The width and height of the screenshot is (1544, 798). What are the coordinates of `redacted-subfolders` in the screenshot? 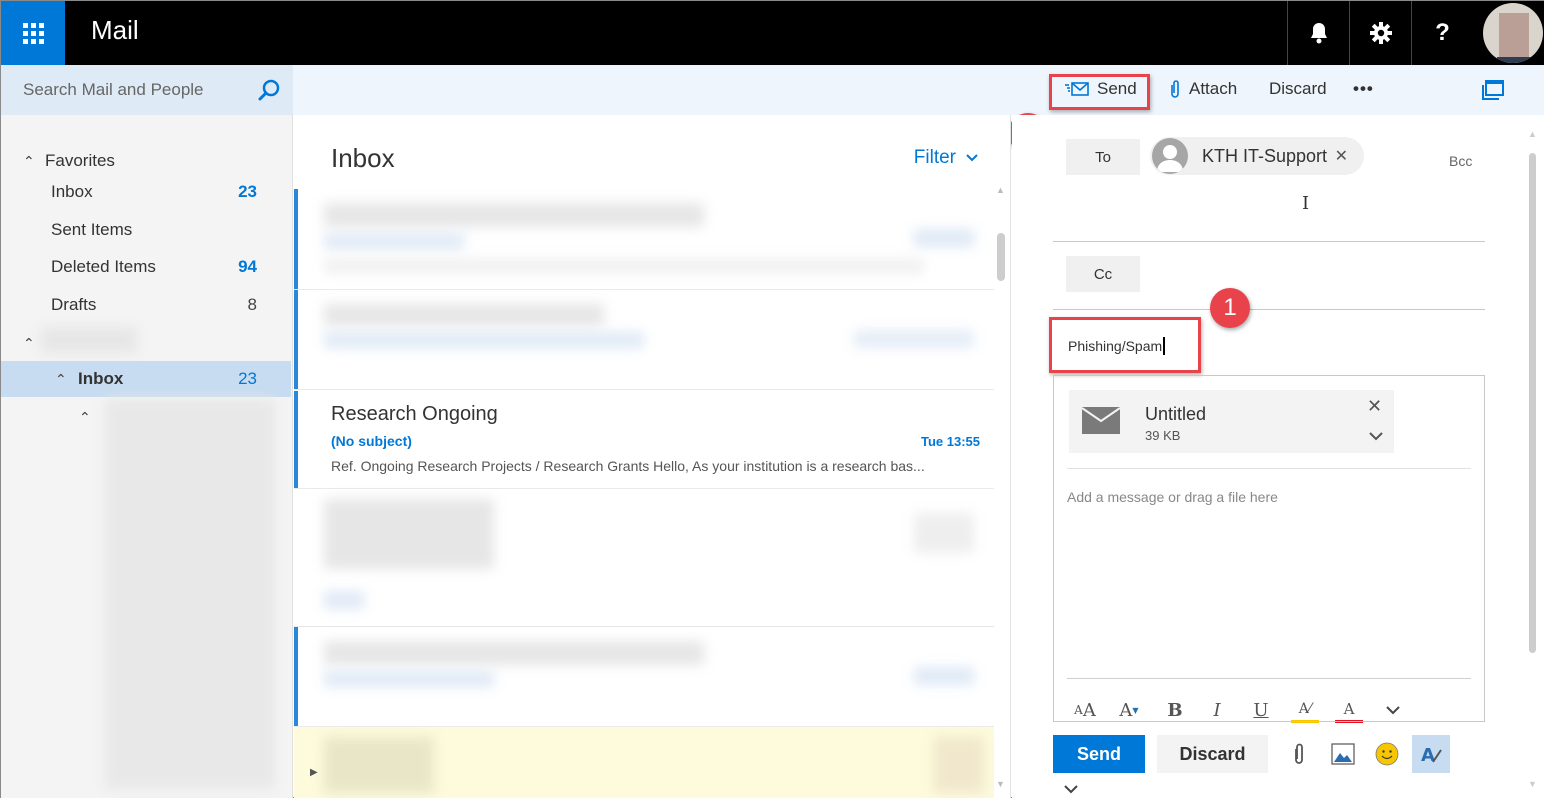 It's located at (190, 594).